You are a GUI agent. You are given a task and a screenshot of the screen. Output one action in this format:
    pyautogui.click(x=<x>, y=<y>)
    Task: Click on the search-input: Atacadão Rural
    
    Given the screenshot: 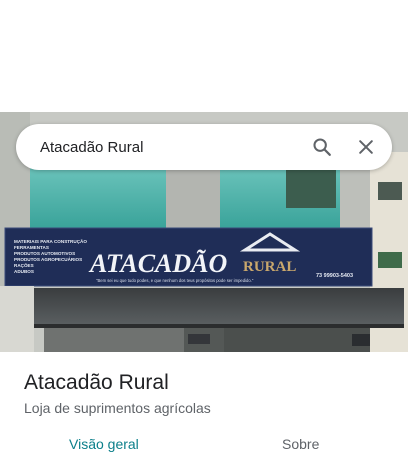 What is the action you would take?
    pyautogui.click(x=171, y=147)
    